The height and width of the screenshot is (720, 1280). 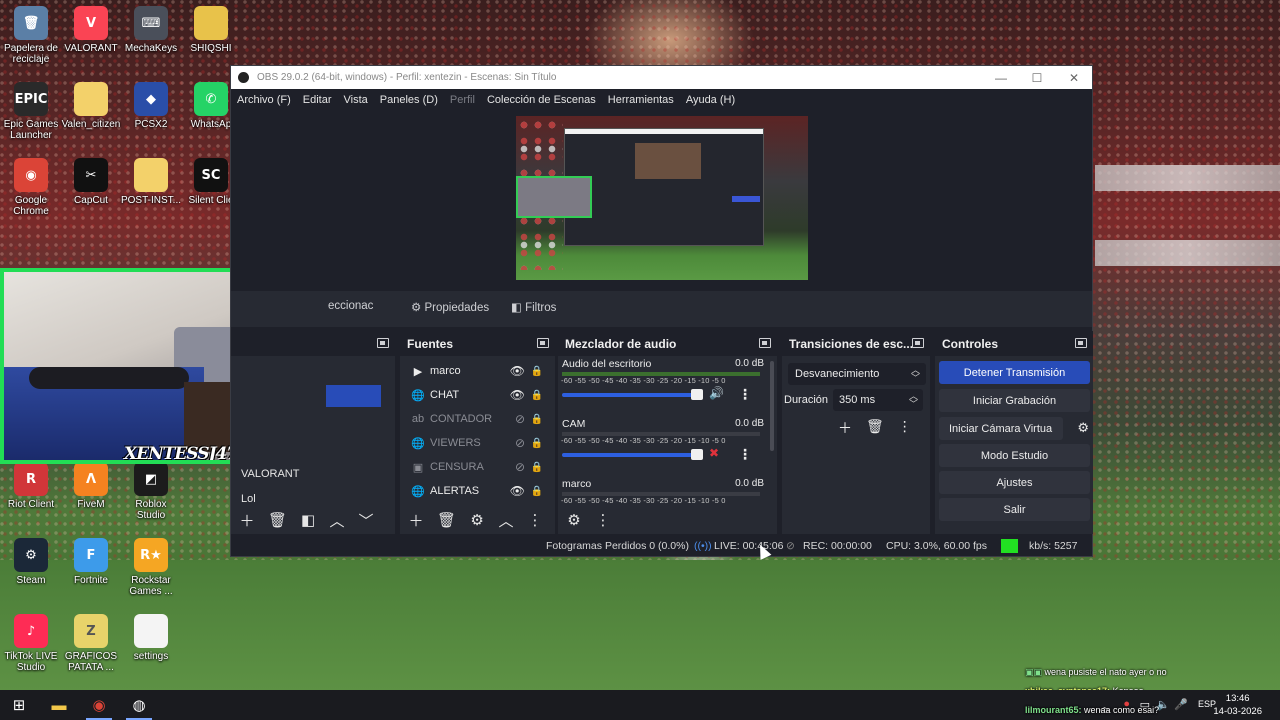 What do you see at coordinates (878, 400) in the screenshot?
I see `duration-input: 350 ms ︿ ﹀` at bounding box center [878, 400].